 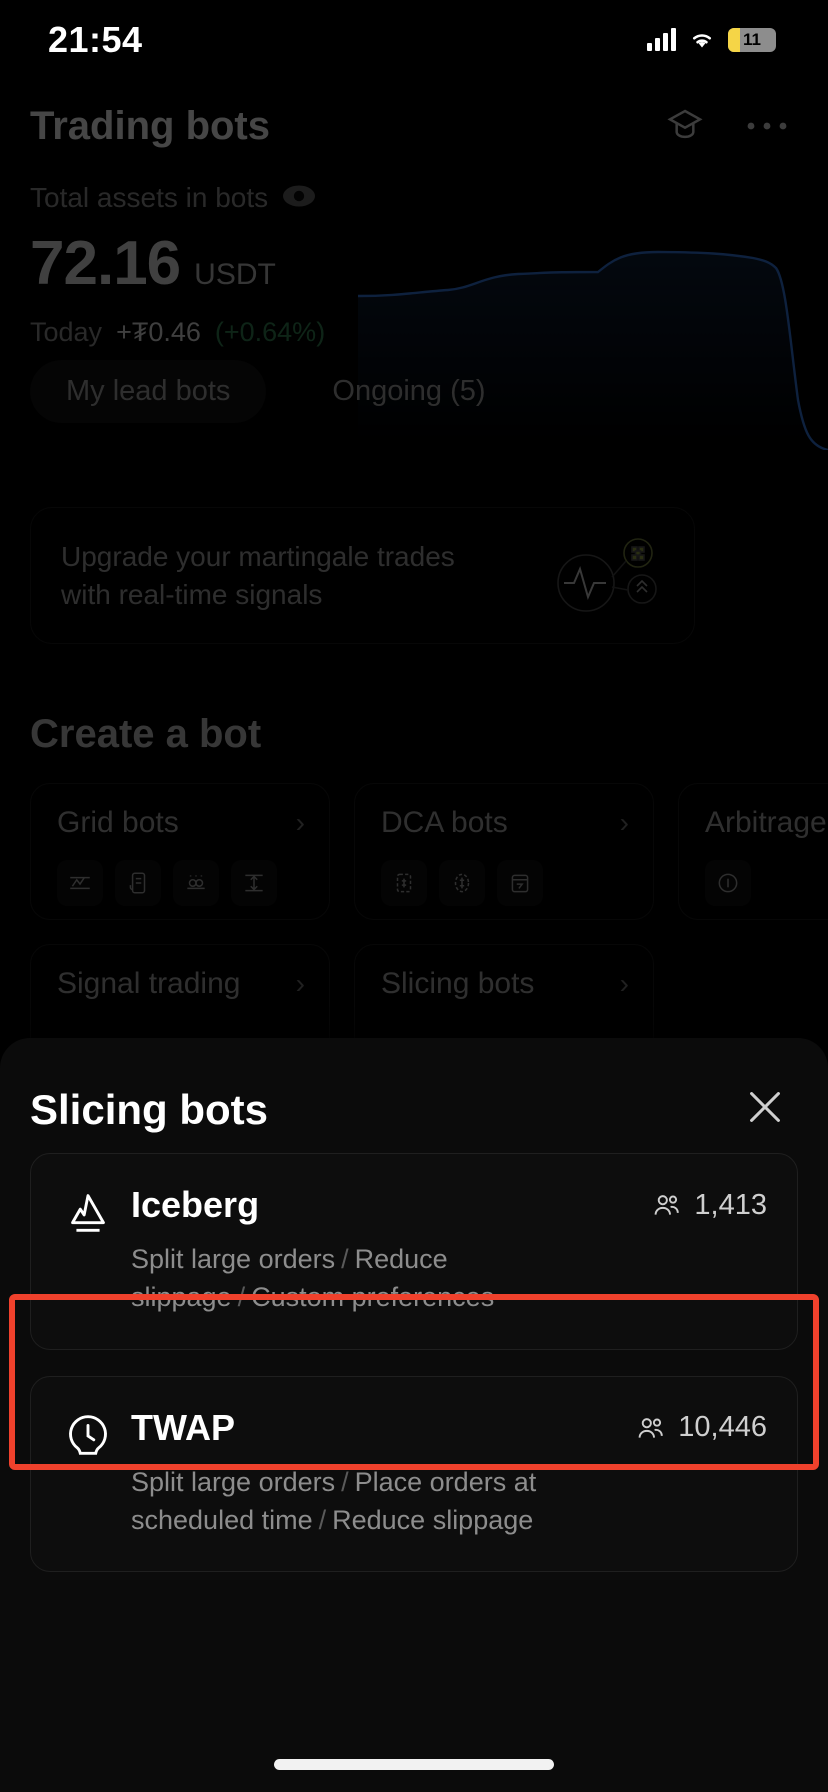 I want to click on bot-filter-chips: My lead bots Ongoing (5), so click(x=276, y=391).